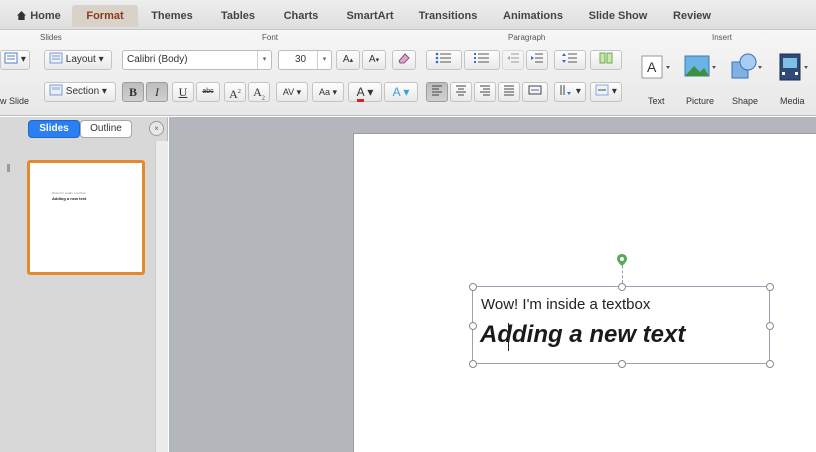 This screenshot has width=816, height=452. Describe the element at coordinates (473, 364) in the screenshot. I see `resize-handle-bottom-left` at that location.